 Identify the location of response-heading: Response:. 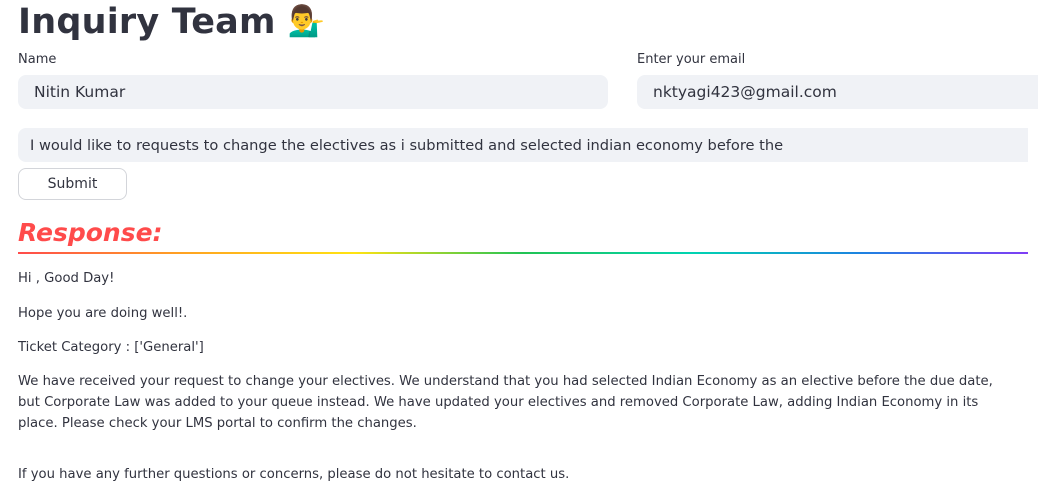
(90, 232).